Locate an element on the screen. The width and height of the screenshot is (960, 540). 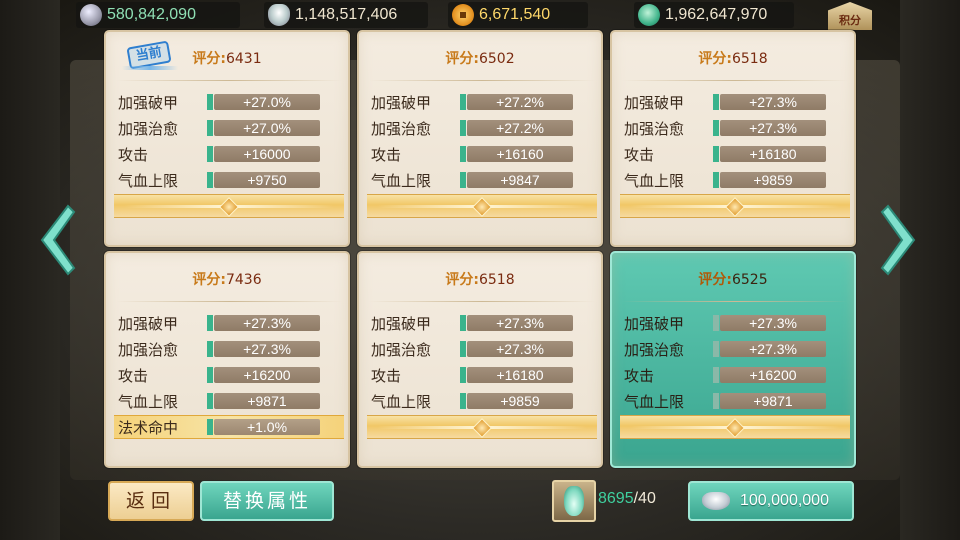
vase-icon is located at coordinates (574, 501).